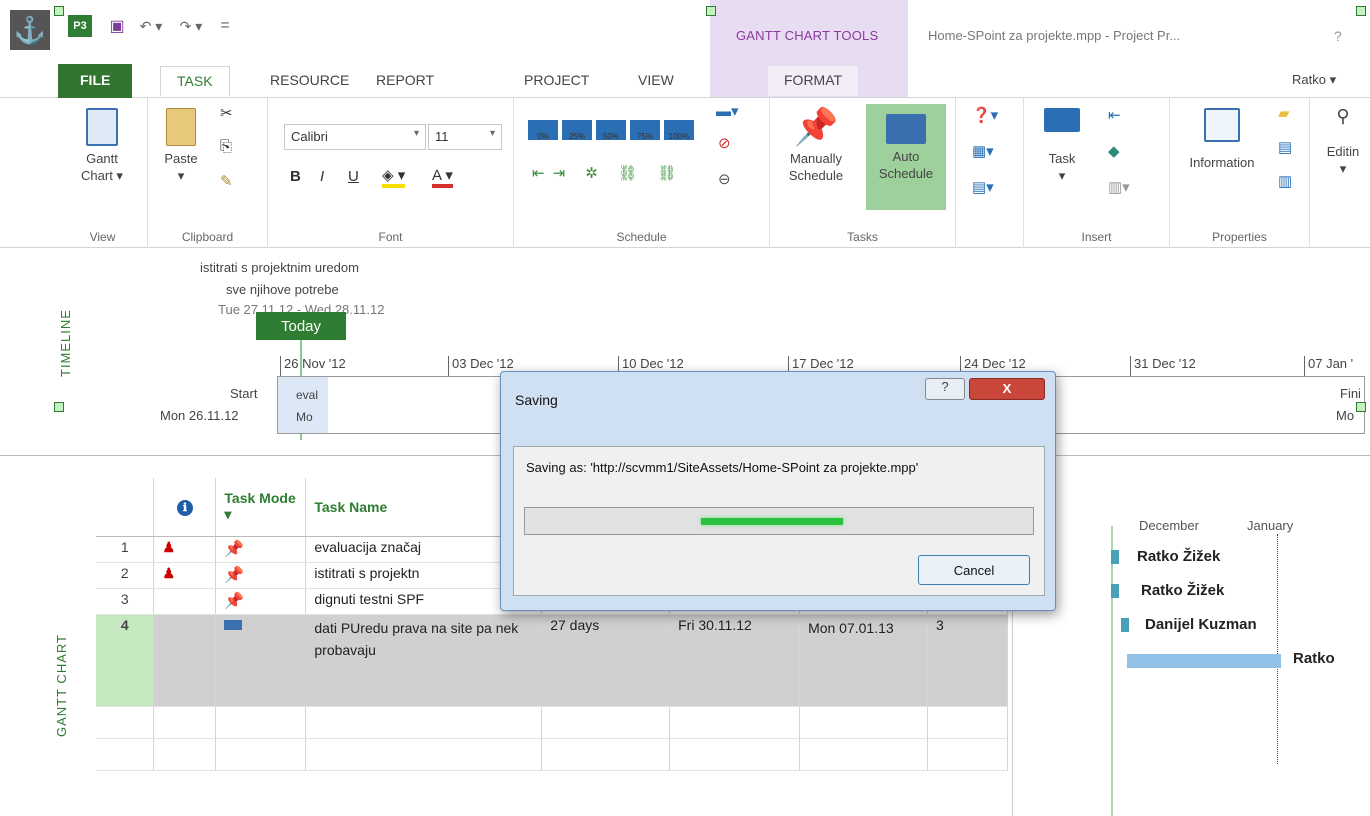  What do you see at coordinates (185, 549) in the screenshot?
I see `row-indicator: ♟` at bounding box center [185, 549].